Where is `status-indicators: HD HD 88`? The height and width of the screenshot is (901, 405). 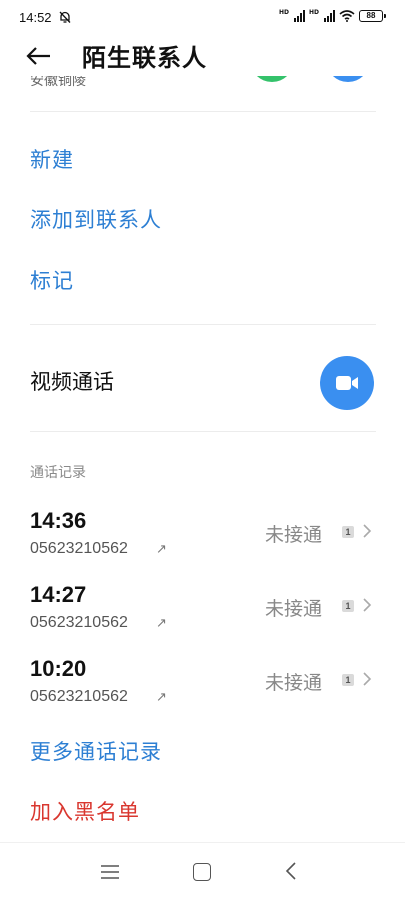
status-indicators: HD HD 88 is located at coordinates (332, 15).